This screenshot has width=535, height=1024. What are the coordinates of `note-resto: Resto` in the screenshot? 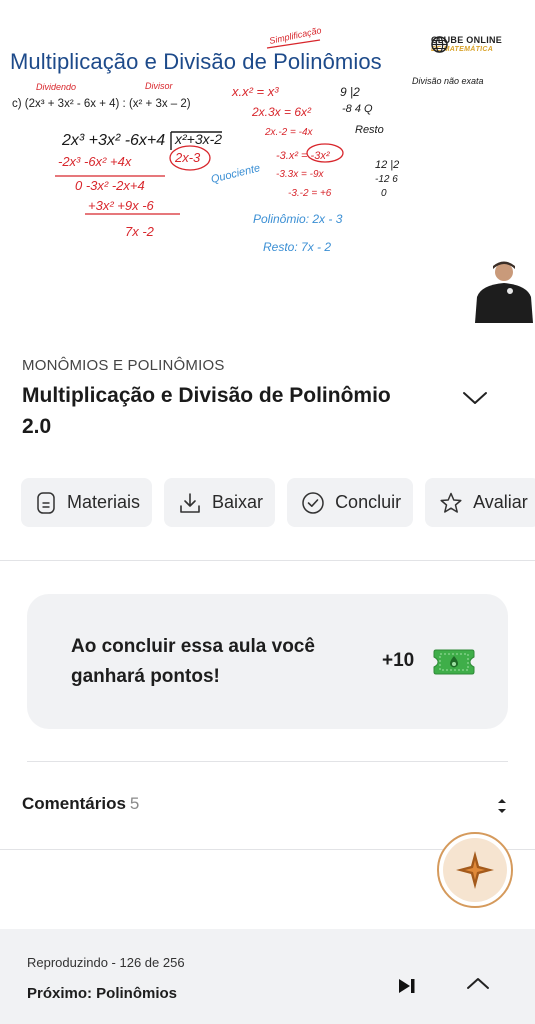 It's located at (369, 130).